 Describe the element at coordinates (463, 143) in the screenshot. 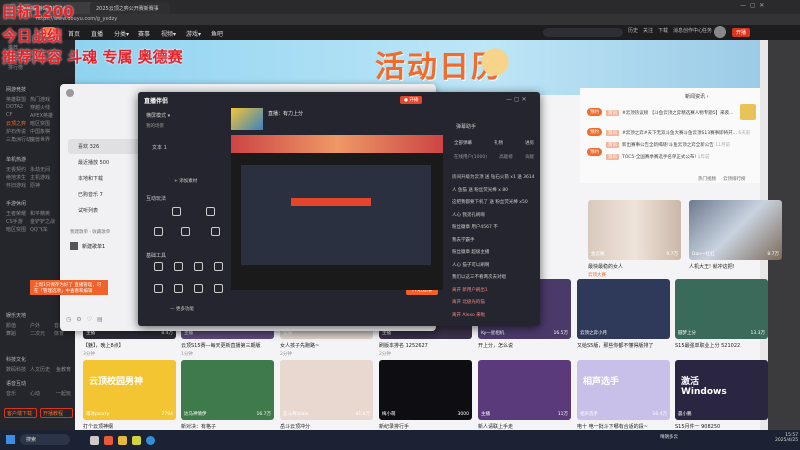

I see `tab-all-danmaku: 全部弹幕` at that location.